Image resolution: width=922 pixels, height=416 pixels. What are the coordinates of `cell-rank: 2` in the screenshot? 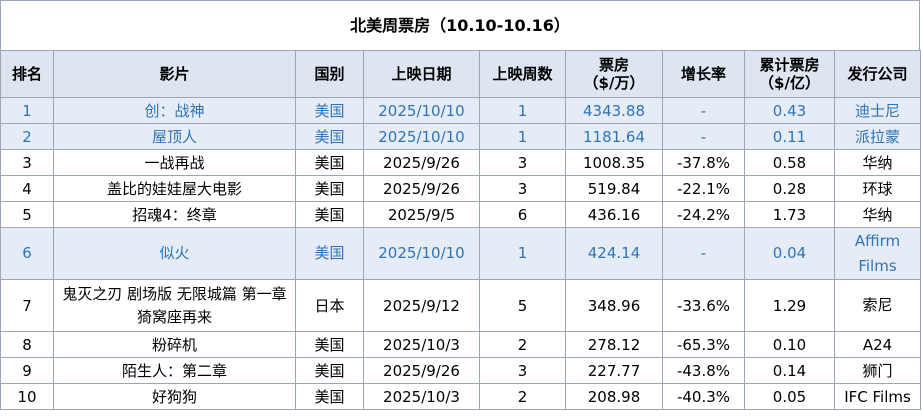 It's located at (27, 136).